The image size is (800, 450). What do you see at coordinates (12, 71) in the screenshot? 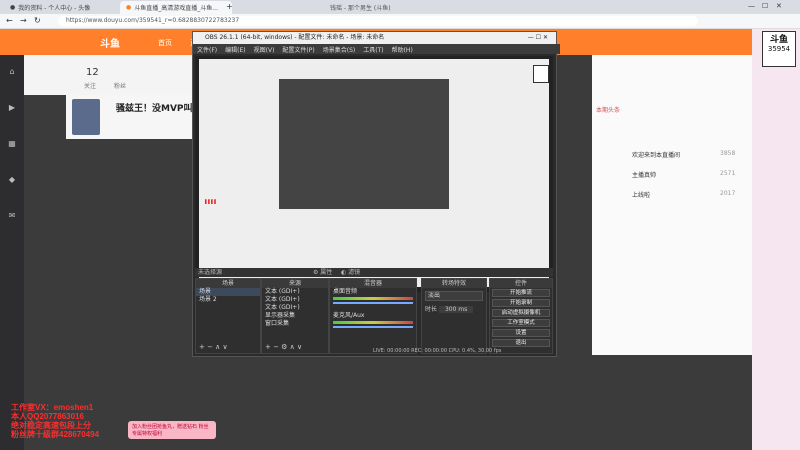
I see `home-icon: ⌂` at bounding box center [12, 71].